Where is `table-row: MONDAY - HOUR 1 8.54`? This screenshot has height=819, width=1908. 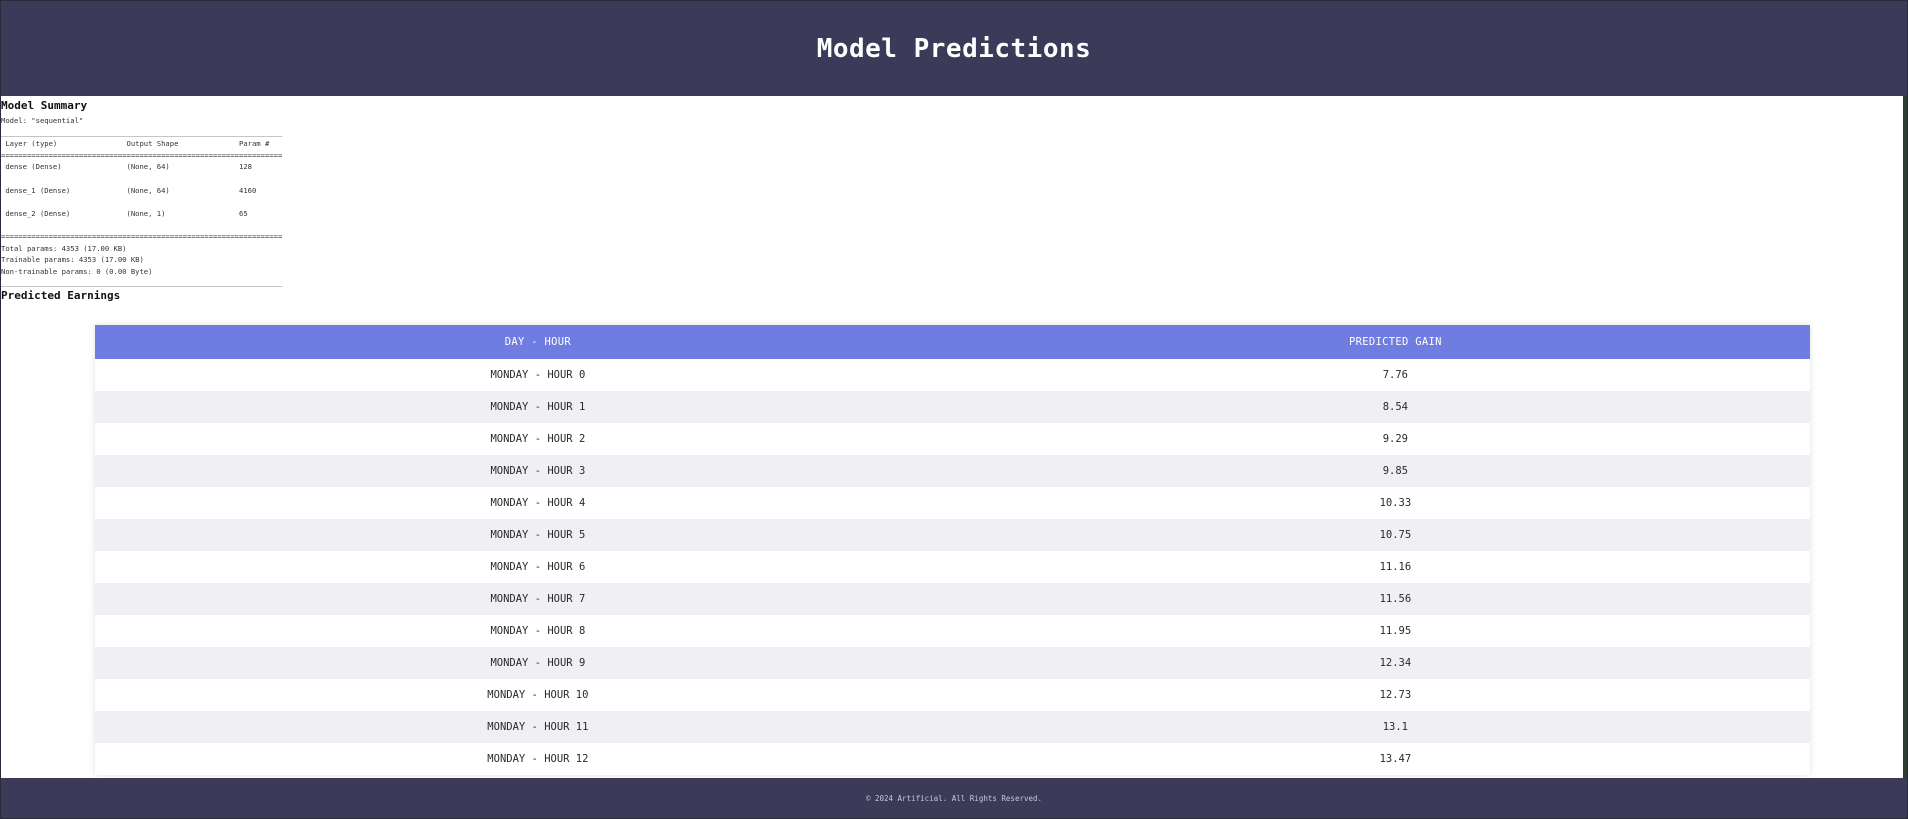 table-row: MONDAY - HOUR 1 8.54 is located at coordinates (952, 407).